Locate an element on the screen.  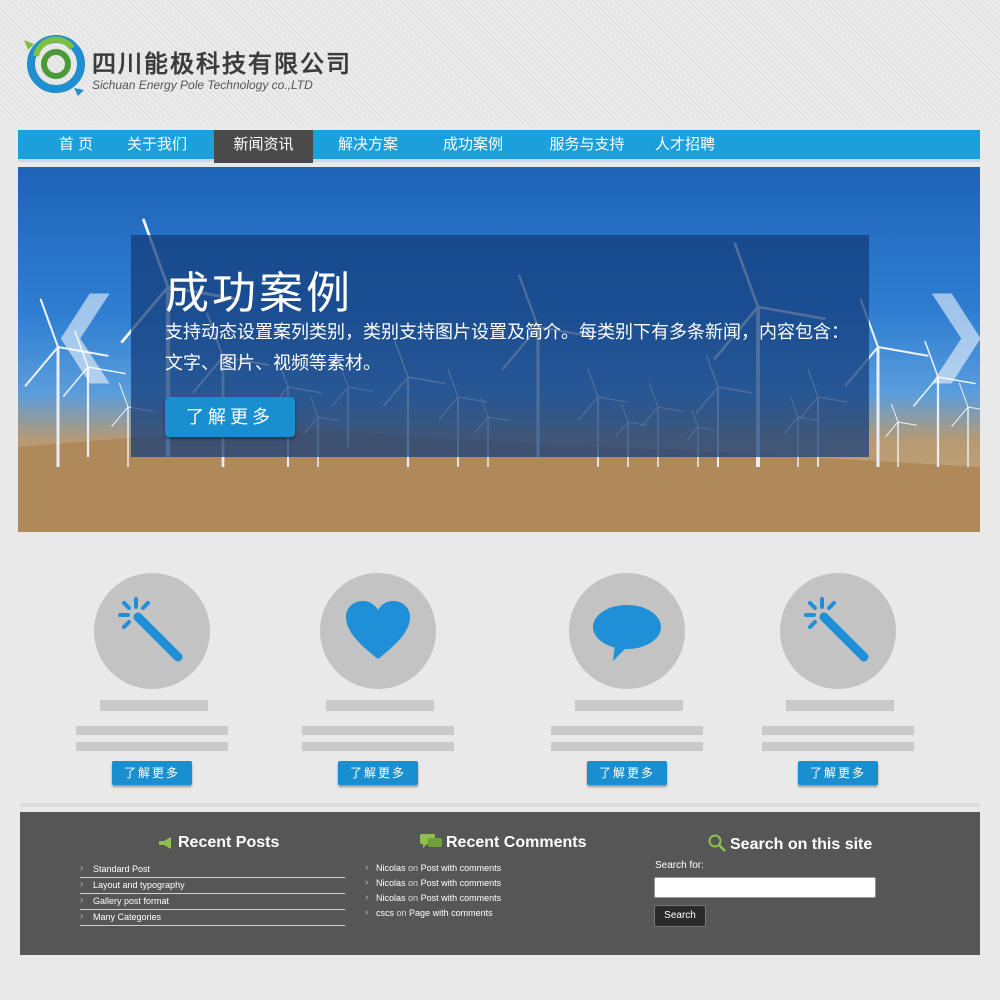
speech-bubble-icon is located at coordinates (627, 633).